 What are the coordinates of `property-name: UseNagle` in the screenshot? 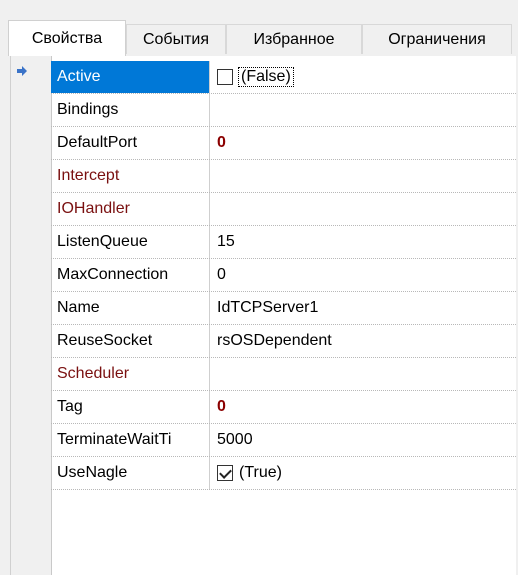 It's located at (130, 473).